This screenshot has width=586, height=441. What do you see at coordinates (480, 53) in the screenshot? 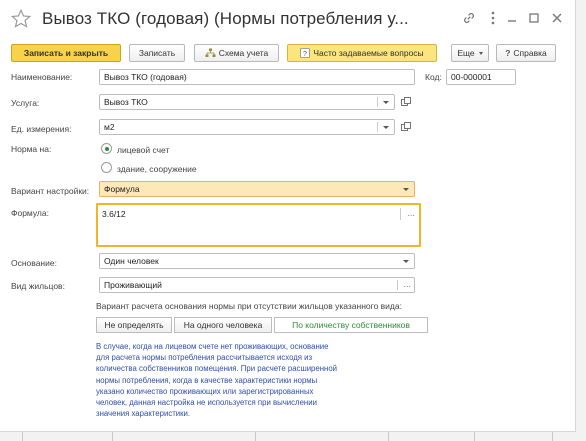
I see `chevron-down-icon` at bounding box center [480, 53].